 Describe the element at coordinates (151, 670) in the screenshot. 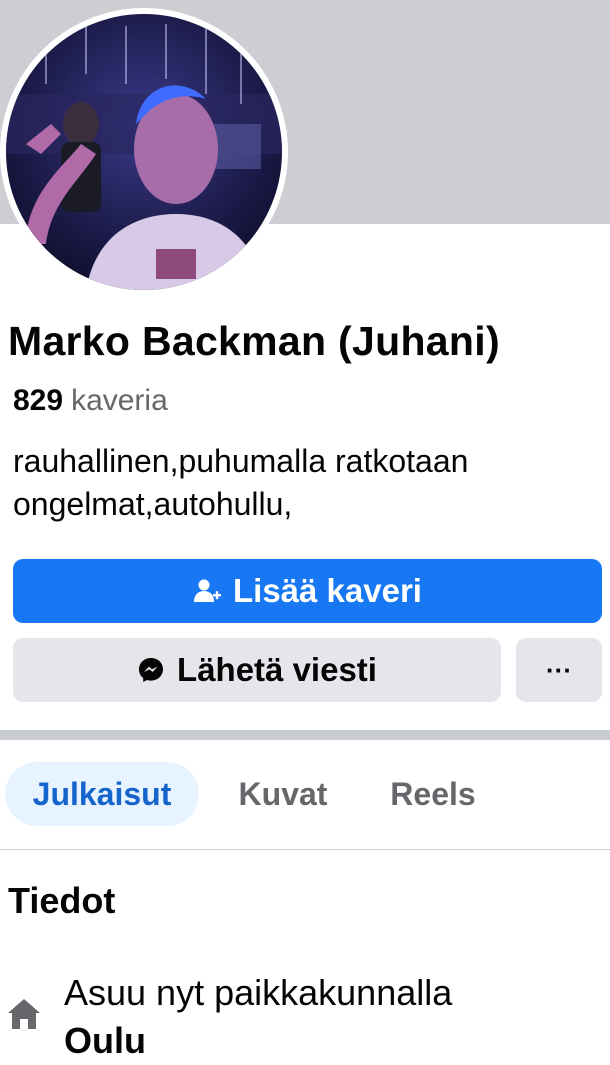

I see `messenger-icon` at that location.